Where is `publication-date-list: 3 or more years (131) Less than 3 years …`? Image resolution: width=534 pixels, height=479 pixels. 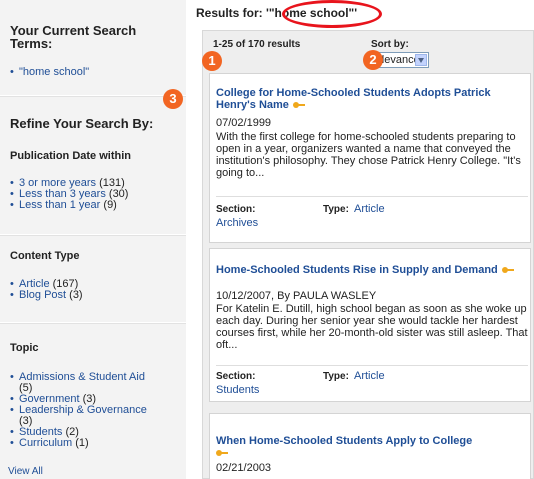 publication-date-list: 3 or more years (131) Less than 3 years … is located at coordinates (68, 195).